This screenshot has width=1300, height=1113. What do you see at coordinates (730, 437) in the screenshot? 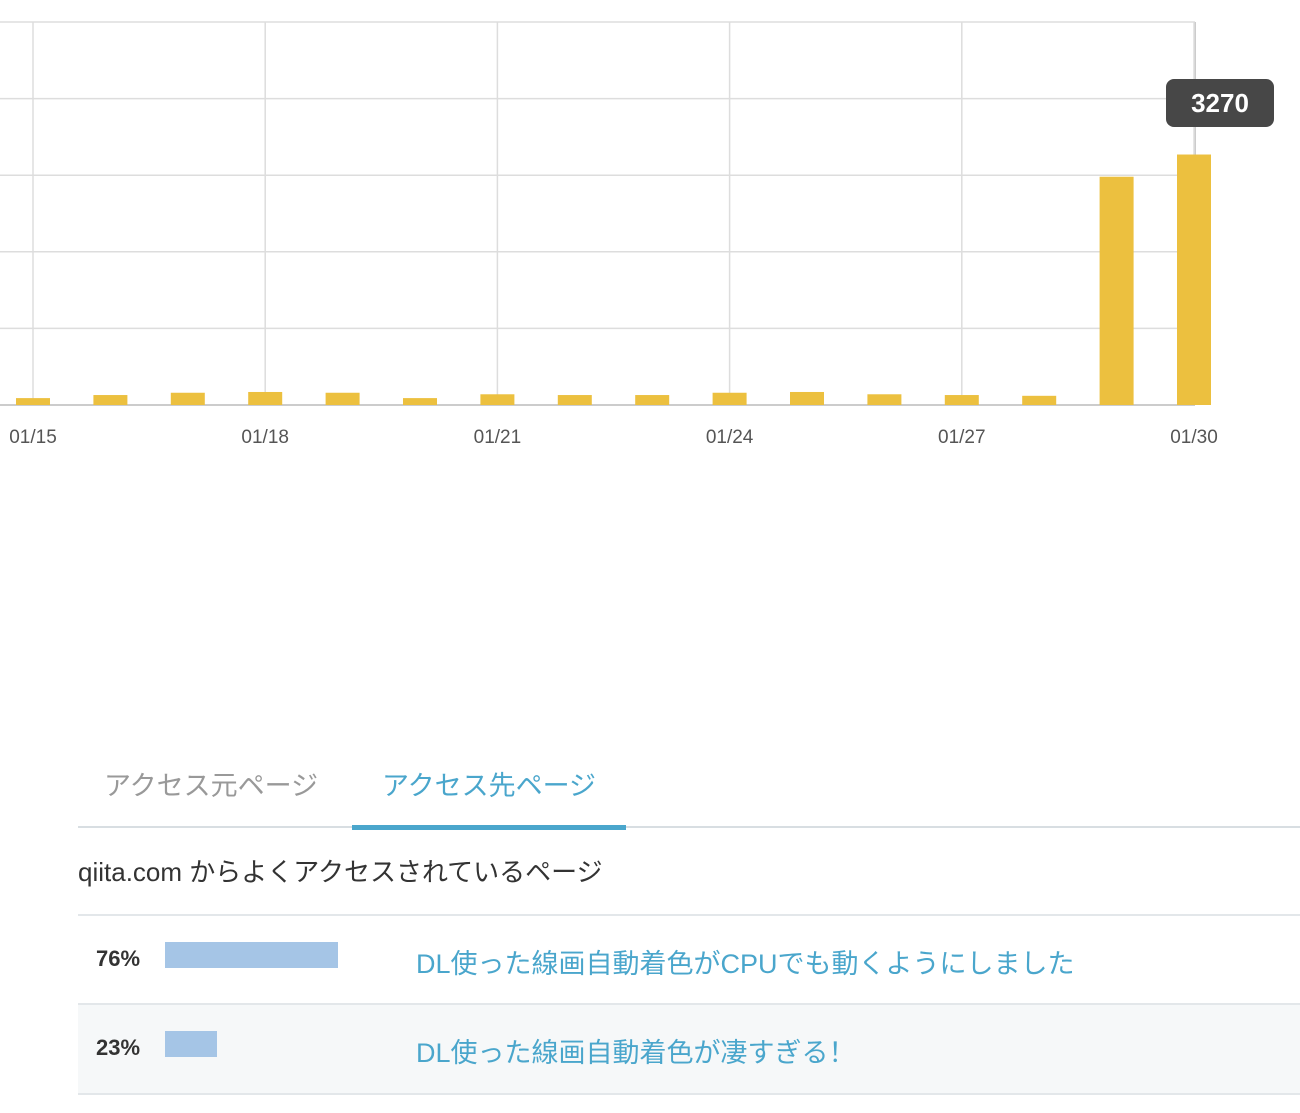
I see `x-tick-label: 01/24` at bounding box center [730, 437].